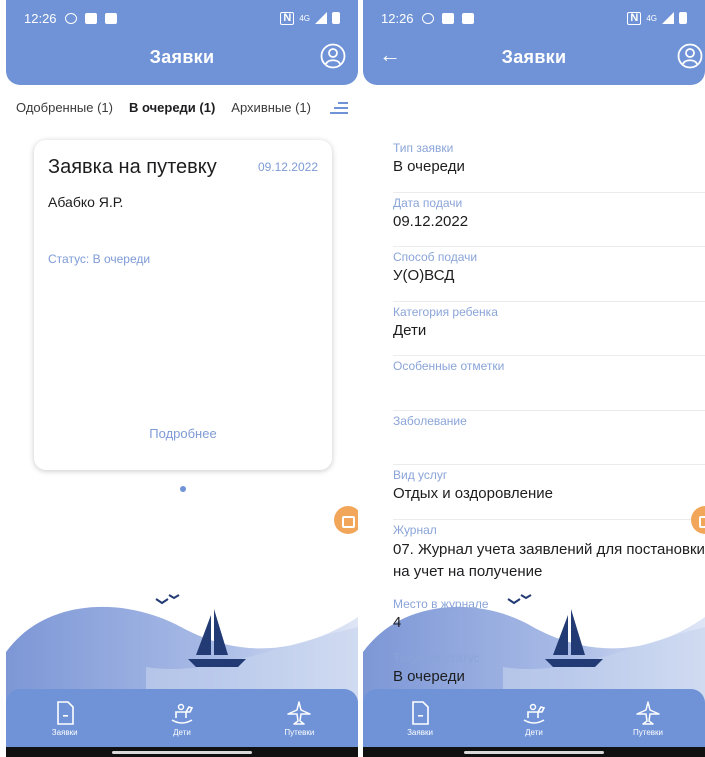 The image size is (705, 757). Describe the element at coordinates (415, 529) in the screenshot. I see `field-label: Журнал` at that location.